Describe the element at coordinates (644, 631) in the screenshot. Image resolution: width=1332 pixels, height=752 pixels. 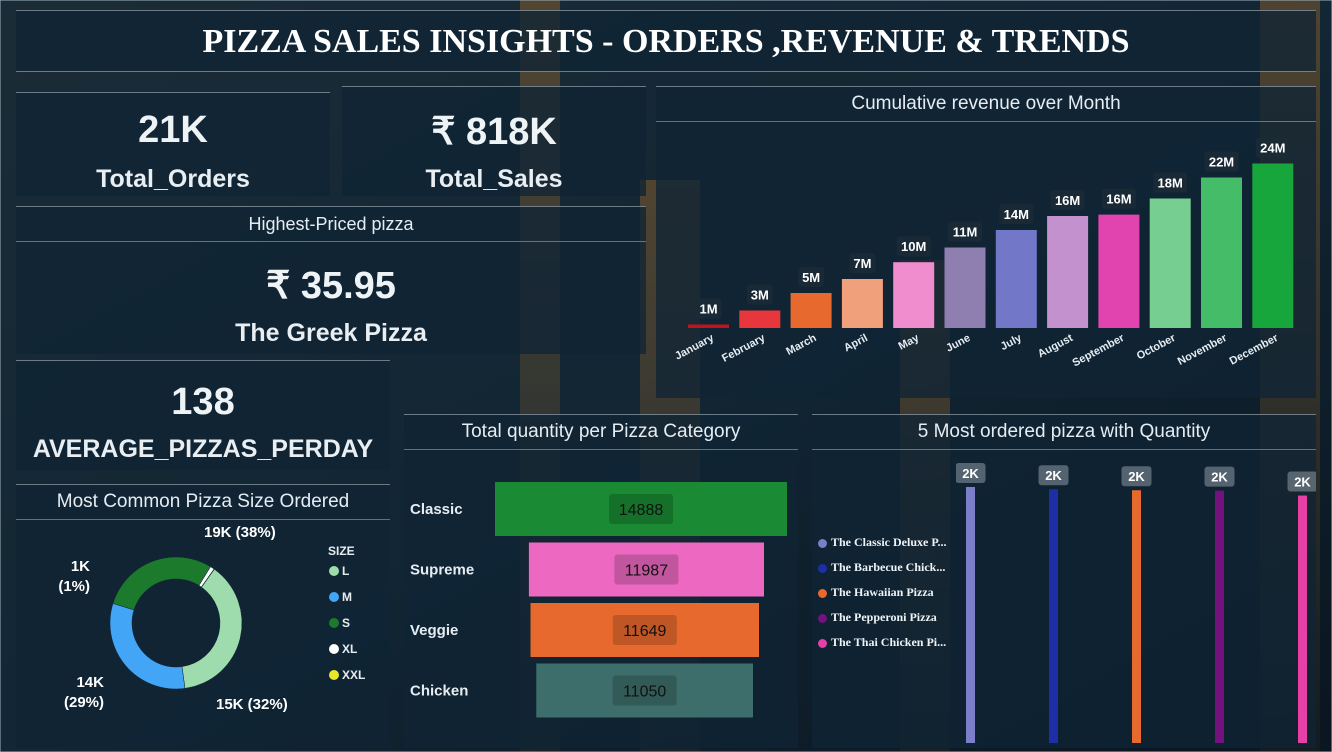
I see `category-data-label: 11649` at that location.